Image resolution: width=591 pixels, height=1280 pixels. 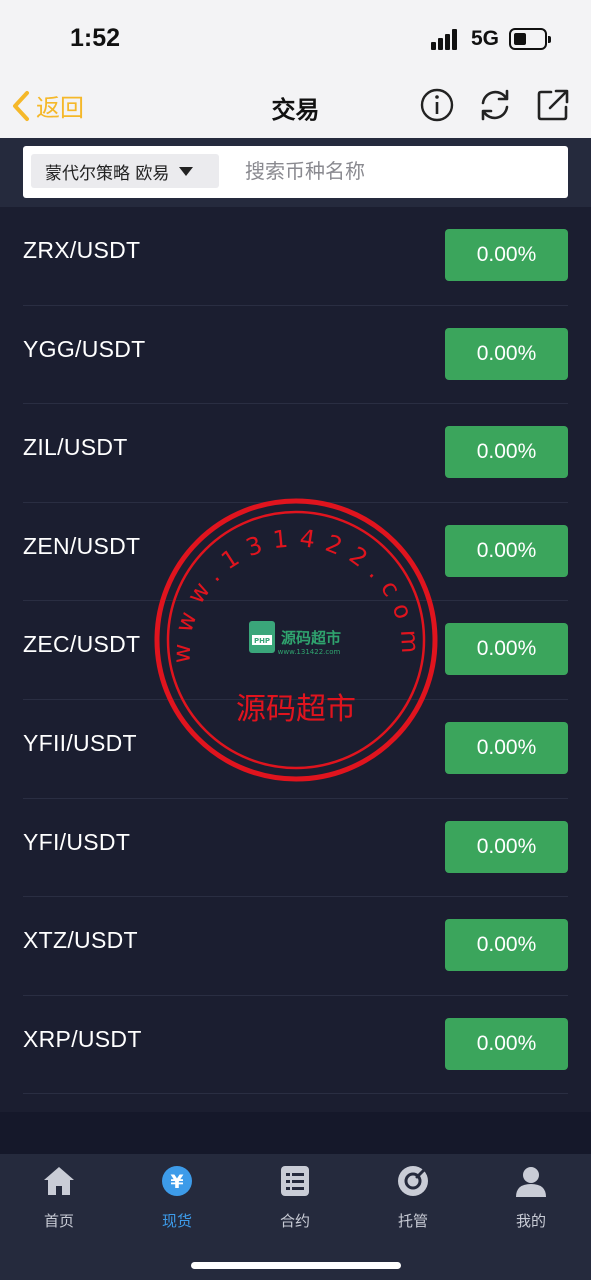 What do you see at coordinates (82, 250) in the screenshot?
I see `pair-name: ZRX/USDT` at bounding box center [82, 250].